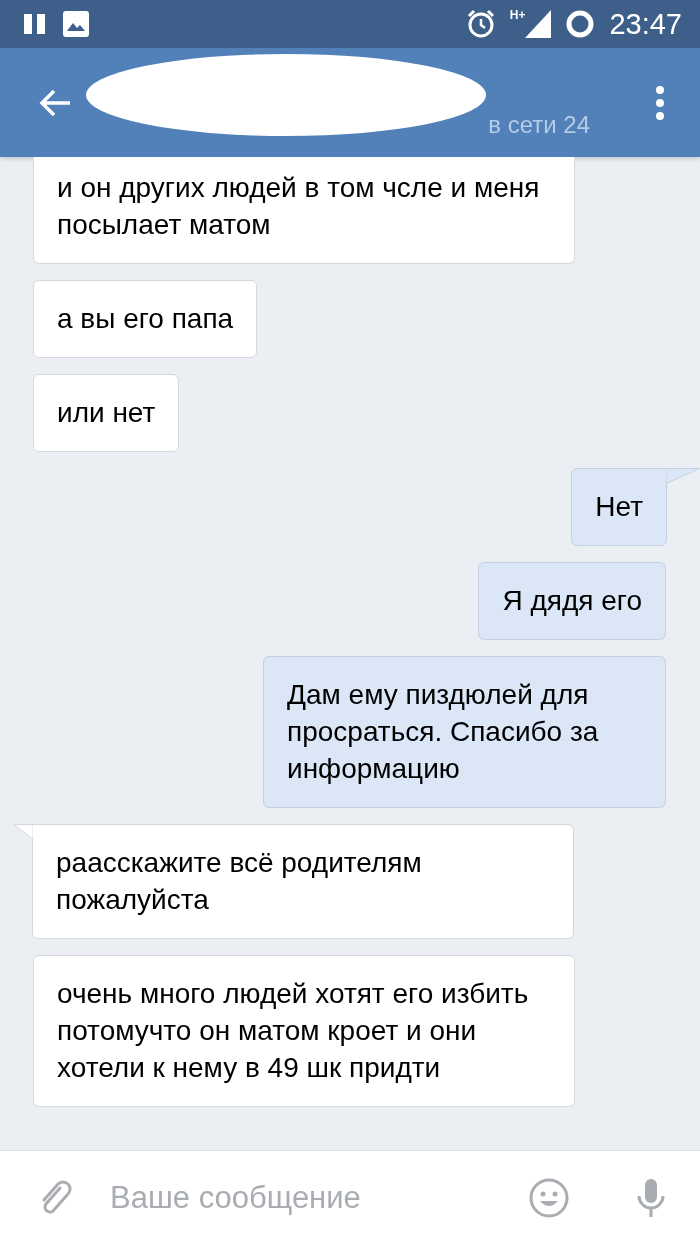 This screenshot has height=1244, width=700. Describe the element at coordinates (55, 102) in the screenshot. I see `back-arrow-icon` at that location.